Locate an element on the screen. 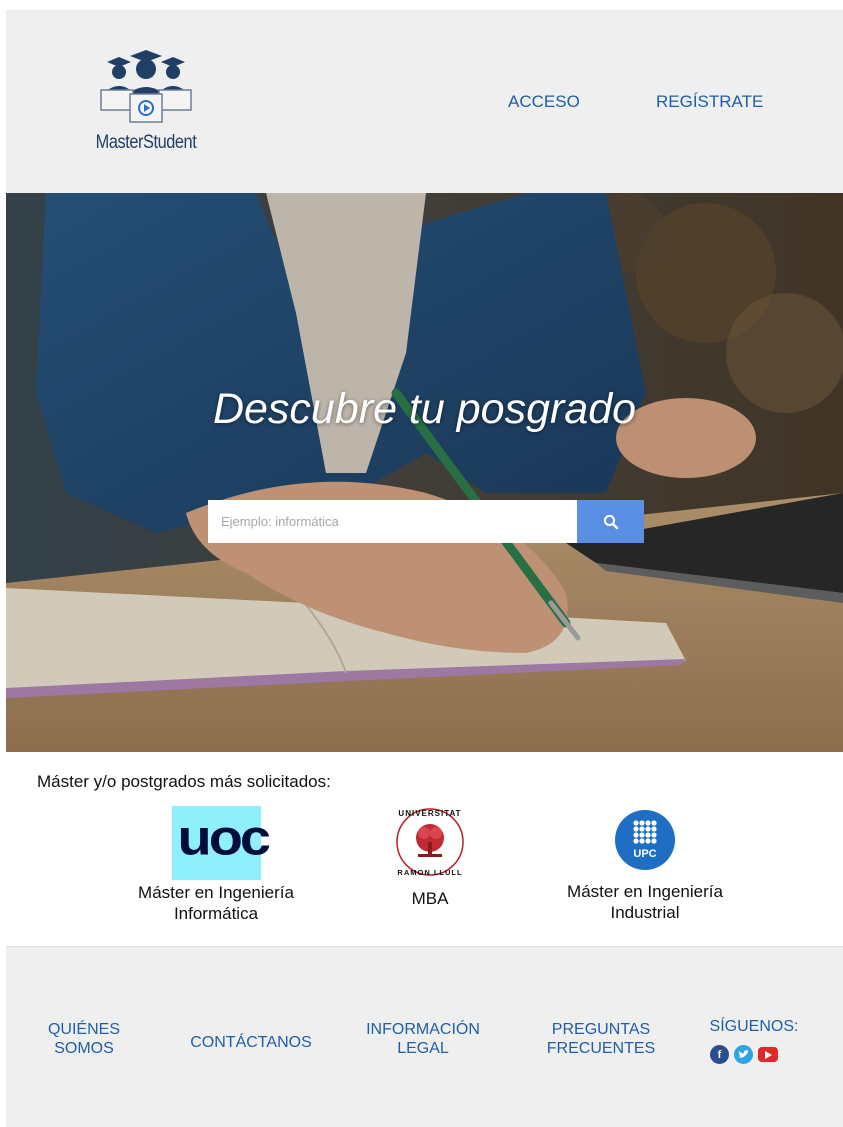 The width and height of the screenshot is (843, 1127). program-label: Industrial is located at coordinates (645, 912).